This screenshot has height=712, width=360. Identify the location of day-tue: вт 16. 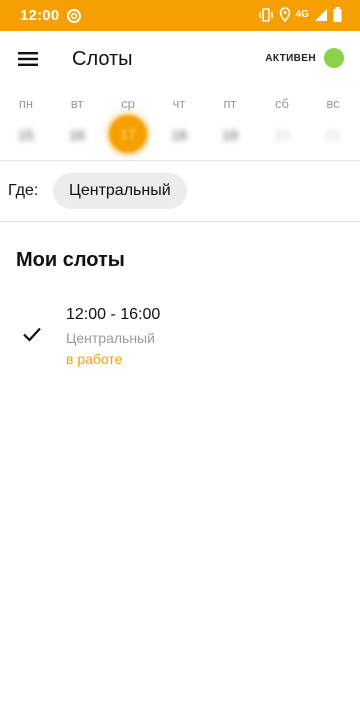
(77, 121).